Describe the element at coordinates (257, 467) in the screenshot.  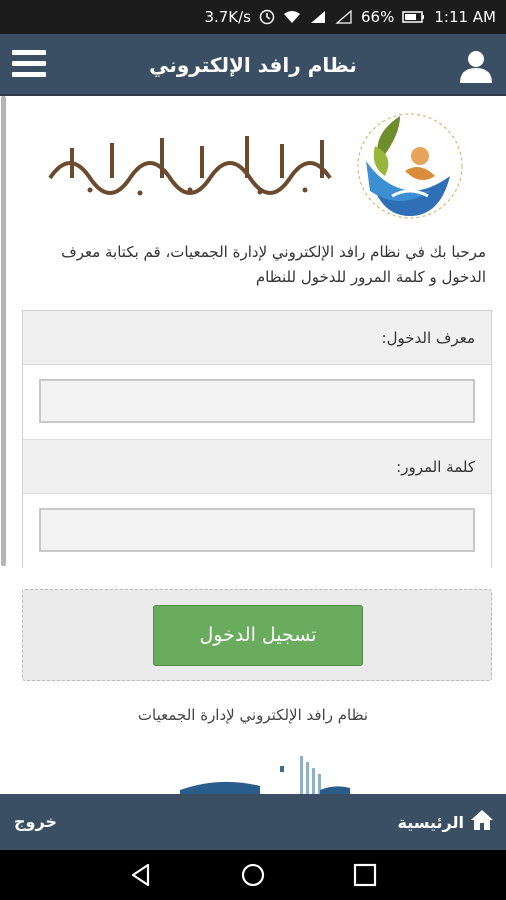
I see `password-label: كلمة المرور:` at that location.